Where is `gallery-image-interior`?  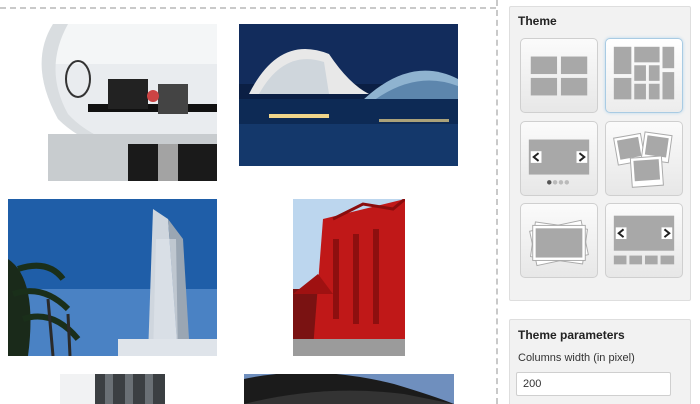
gallery-image-interior is located at coordinates (112, 102).